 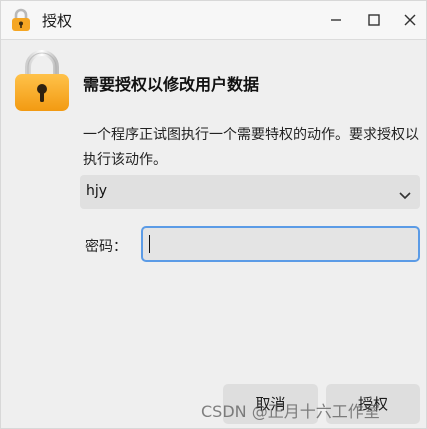 I want to click on dialog-heading: 需要授权以修改用户数据, so click(x=171, y=84).